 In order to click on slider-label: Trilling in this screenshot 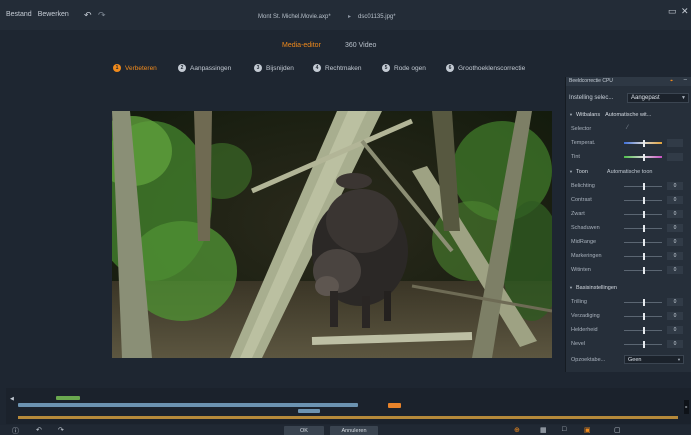, I will do `click(579, 302)`.